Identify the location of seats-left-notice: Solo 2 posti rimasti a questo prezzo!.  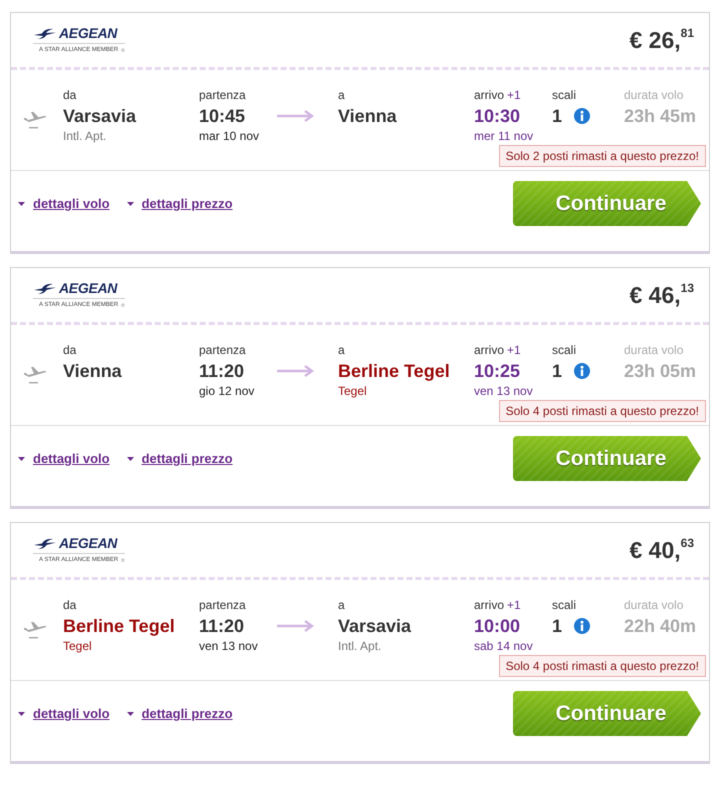
(602, 156).